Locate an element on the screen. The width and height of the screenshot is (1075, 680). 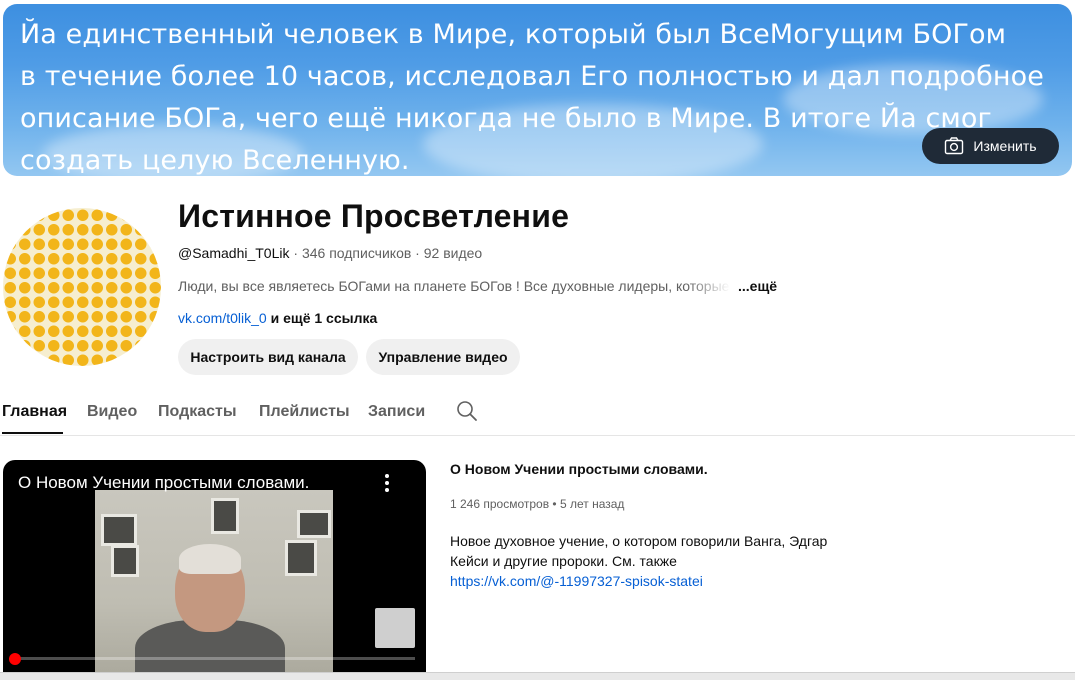
tab-podcasts: Подкасты is located at coordinates (197, 412).